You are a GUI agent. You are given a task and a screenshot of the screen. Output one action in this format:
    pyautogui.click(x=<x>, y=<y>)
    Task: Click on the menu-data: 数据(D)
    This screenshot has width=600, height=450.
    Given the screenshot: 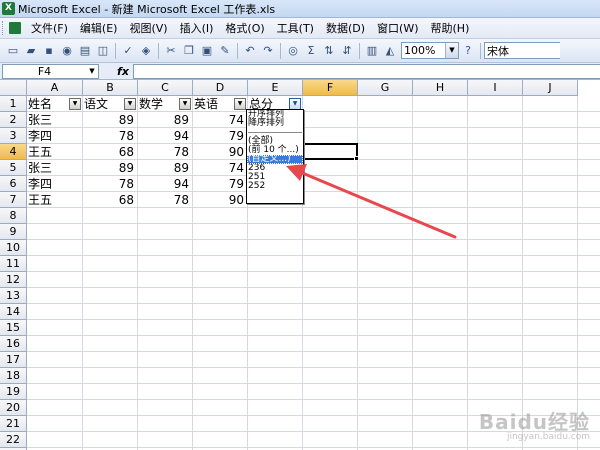 What is the action you would take?
    pyautogui.click(x=345, y=28)
    